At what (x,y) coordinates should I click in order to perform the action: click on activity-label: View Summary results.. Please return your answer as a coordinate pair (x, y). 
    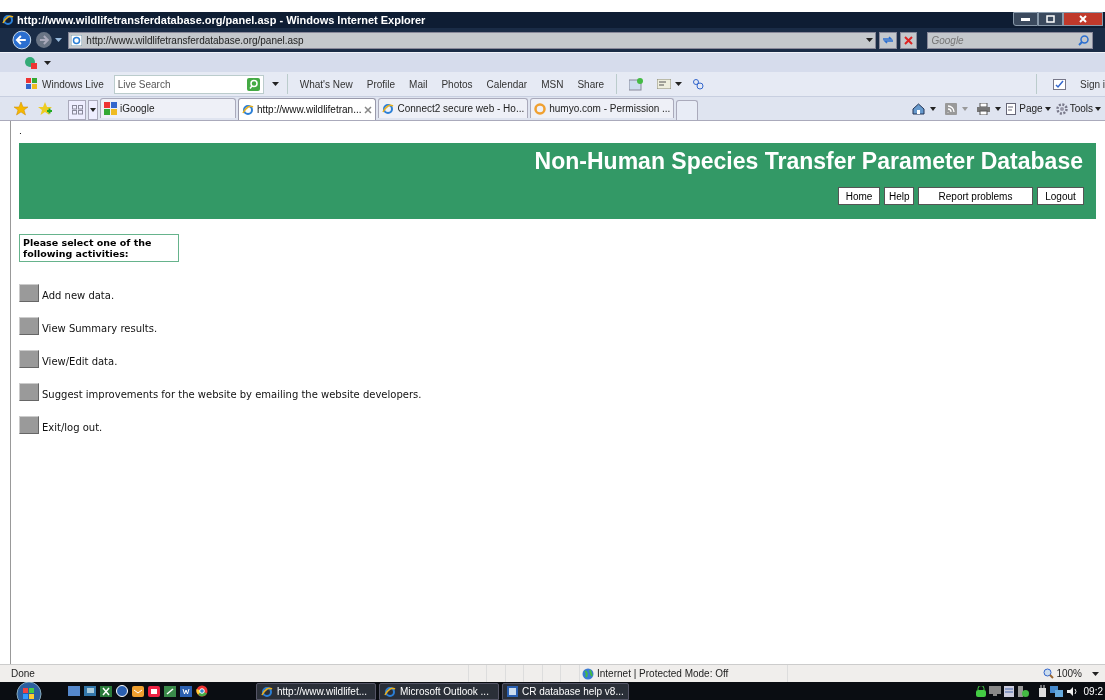
    Looking at the image, I should click on (100, 329).